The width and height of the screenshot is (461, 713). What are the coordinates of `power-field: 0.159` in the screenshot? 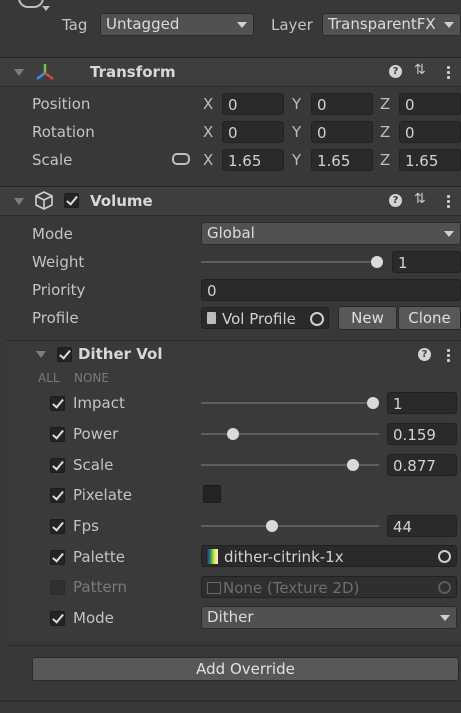 It's located at (422, 434).